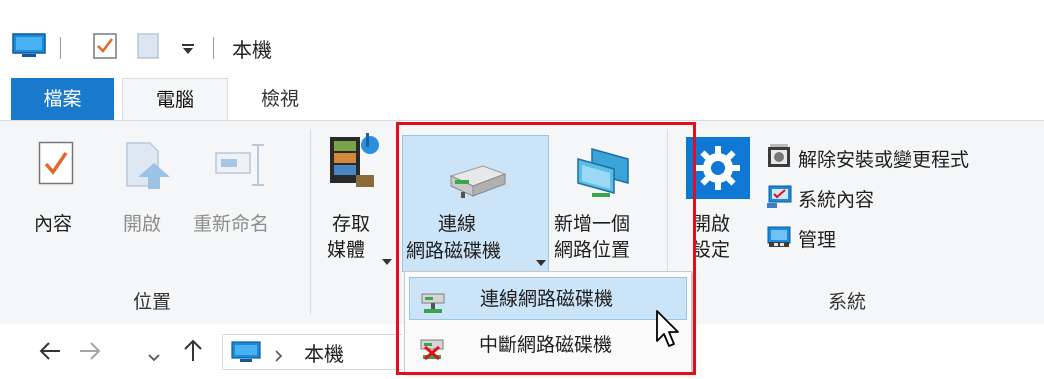 The height and width of the screenshot is (379, 1044). I want to click on customize-toolbar-chevron-icon, so click(188, 49).